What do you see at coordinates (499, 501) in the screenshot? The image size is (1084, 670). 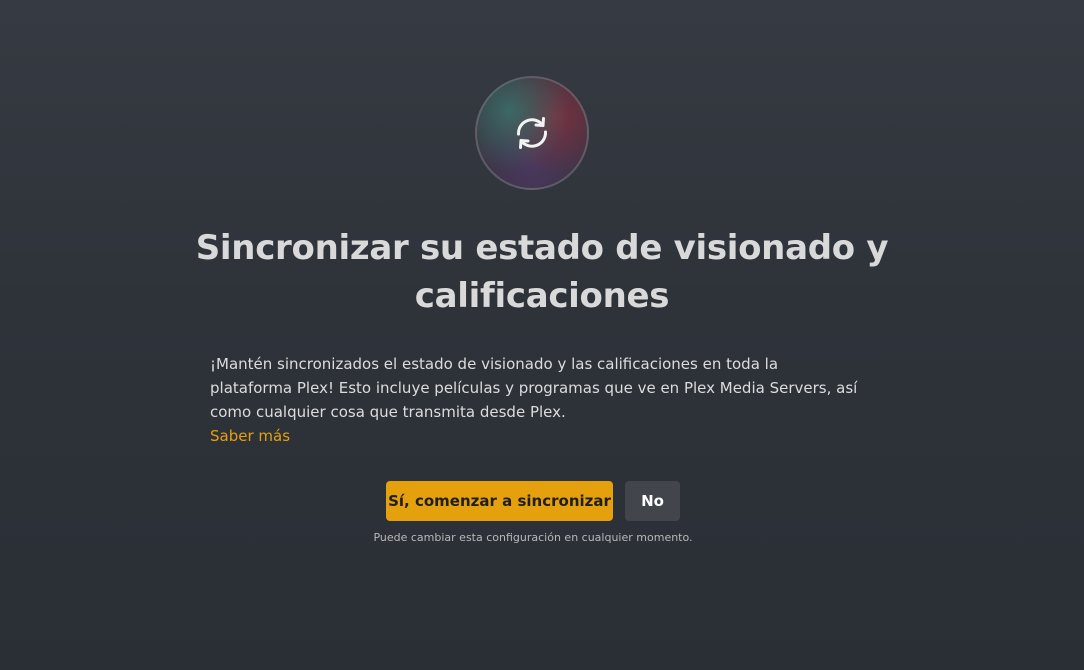 I see `start-sync-button: Sí, comenzar a sincronizar` at bounding box center [499, 501].